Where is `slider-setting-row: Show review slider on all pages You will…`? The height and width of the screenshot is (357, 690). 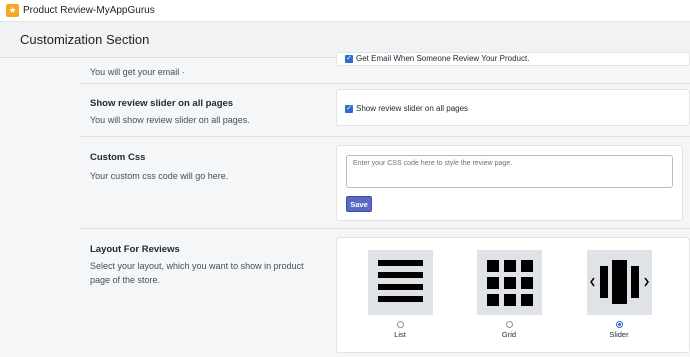
slider-setting-row: Show review slider on all pages You will… is located at coordinates (385, 110).